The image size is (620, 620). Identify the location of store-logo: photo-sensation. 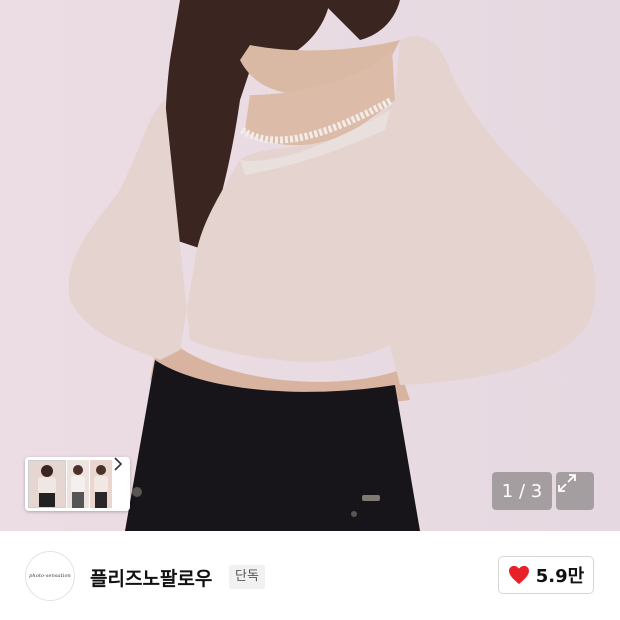
(50, 576).